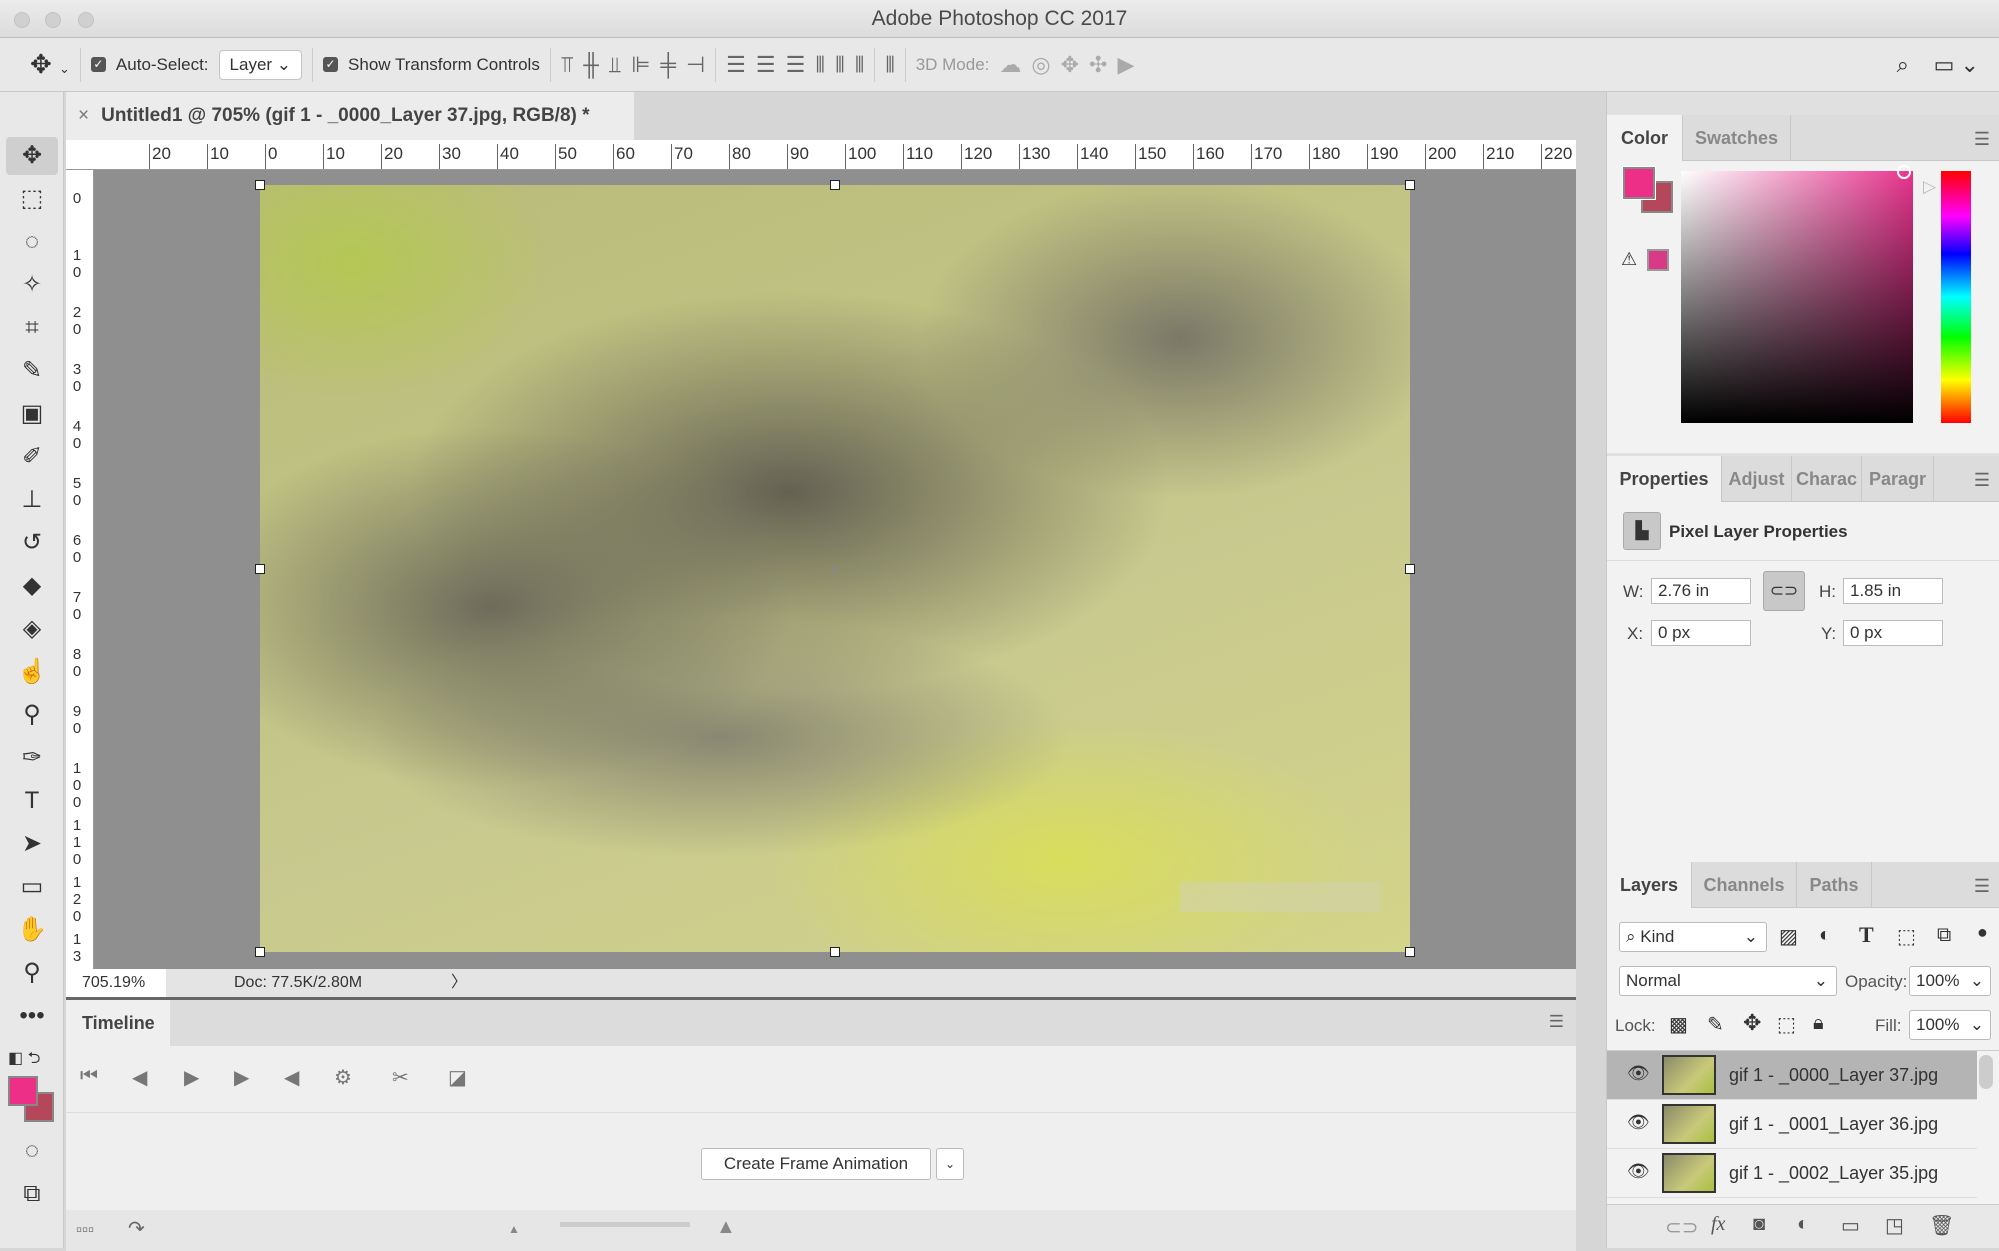 The image size is (1999, 1251). I want to click on tab-adjustments: Adjust, so click(1757, 479).